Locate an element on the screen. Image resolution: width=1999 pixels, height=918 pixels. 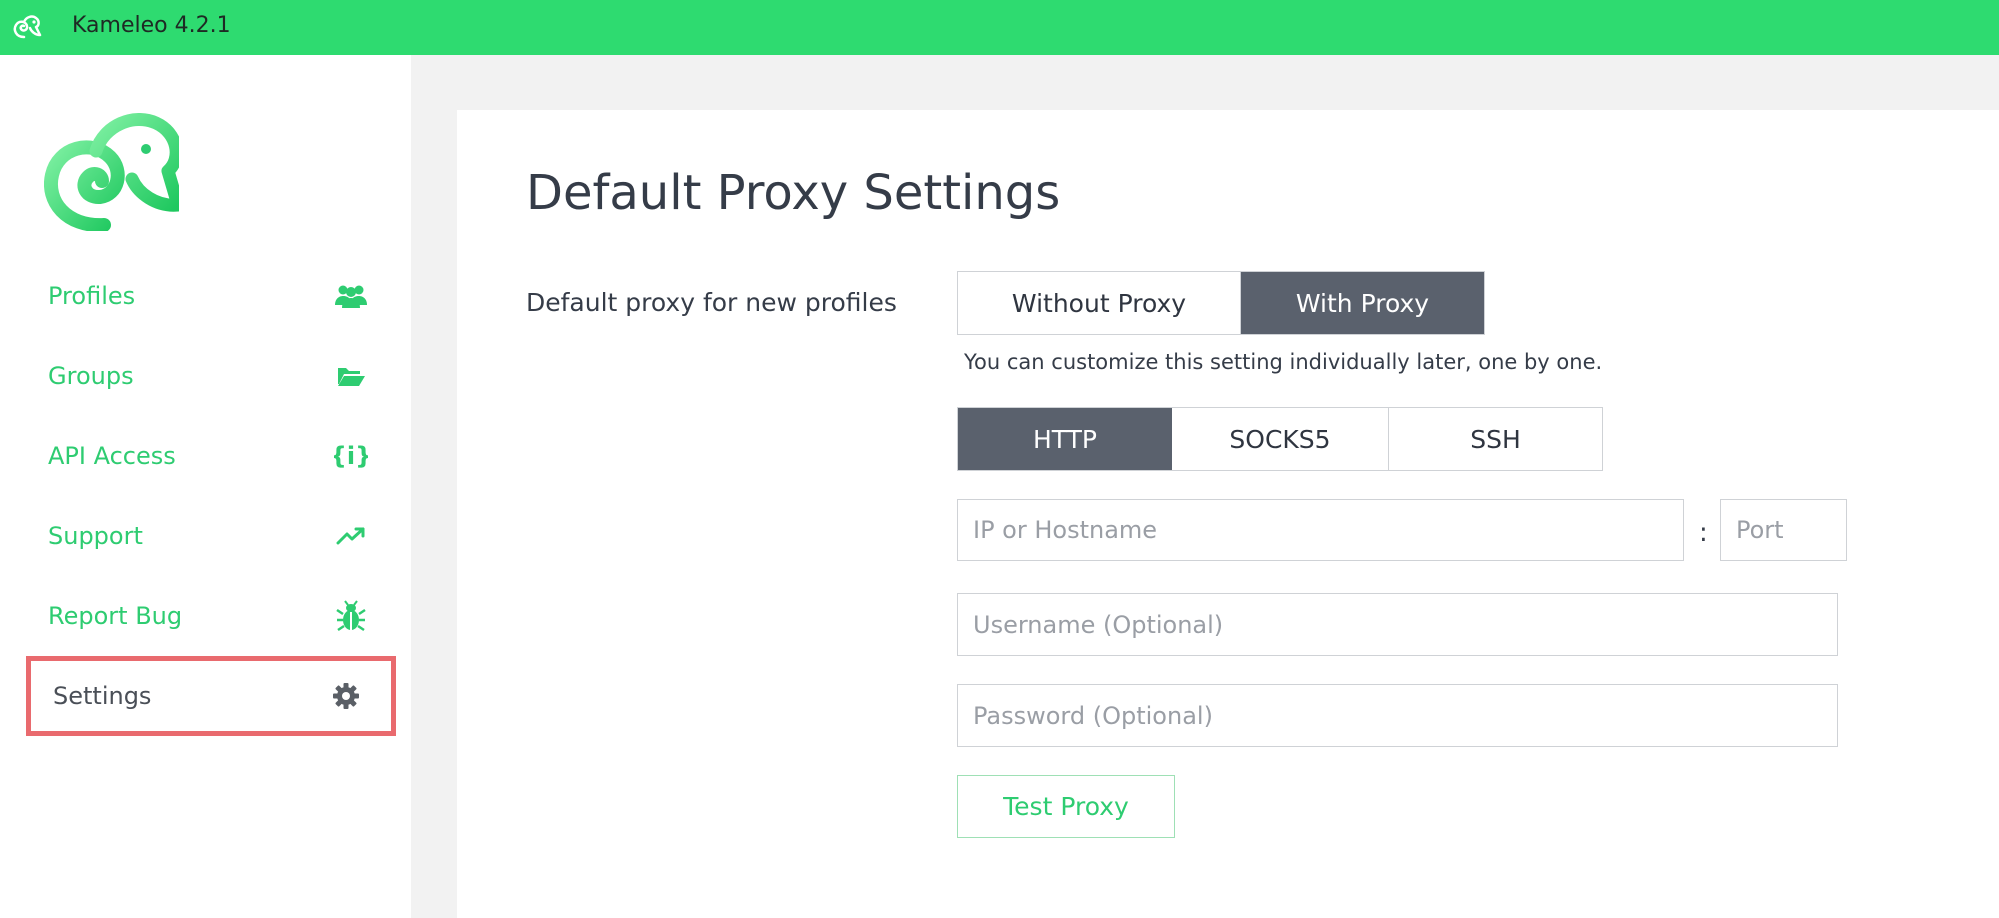
protocol-selector: HTTP SOCKS5 SSH is located at coordinates (1280, 439).